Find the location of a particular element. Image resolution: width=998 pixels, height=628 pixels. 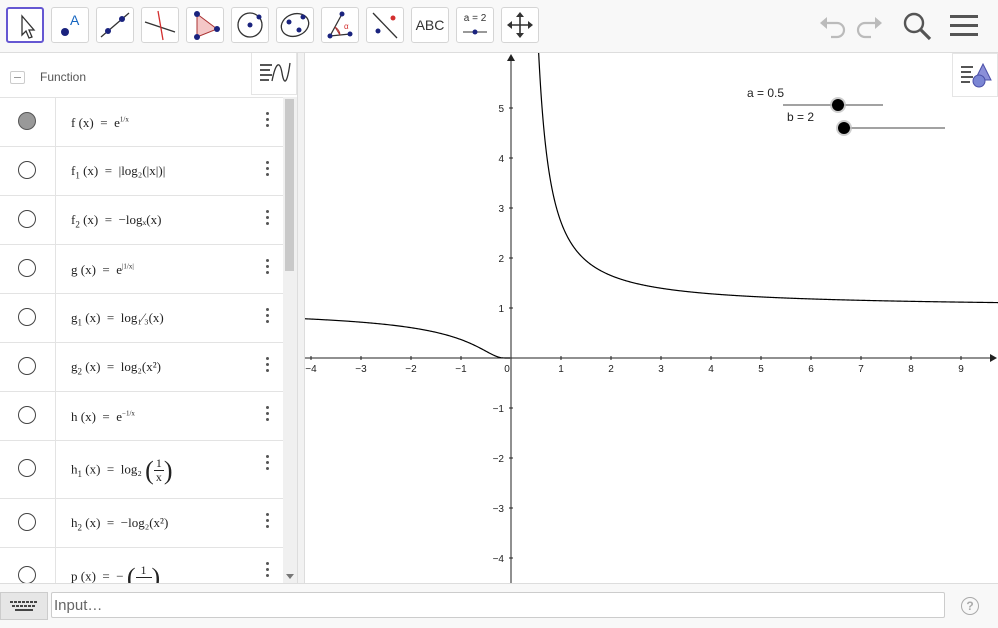

svg-text: A is located at coordinates (75, 20).